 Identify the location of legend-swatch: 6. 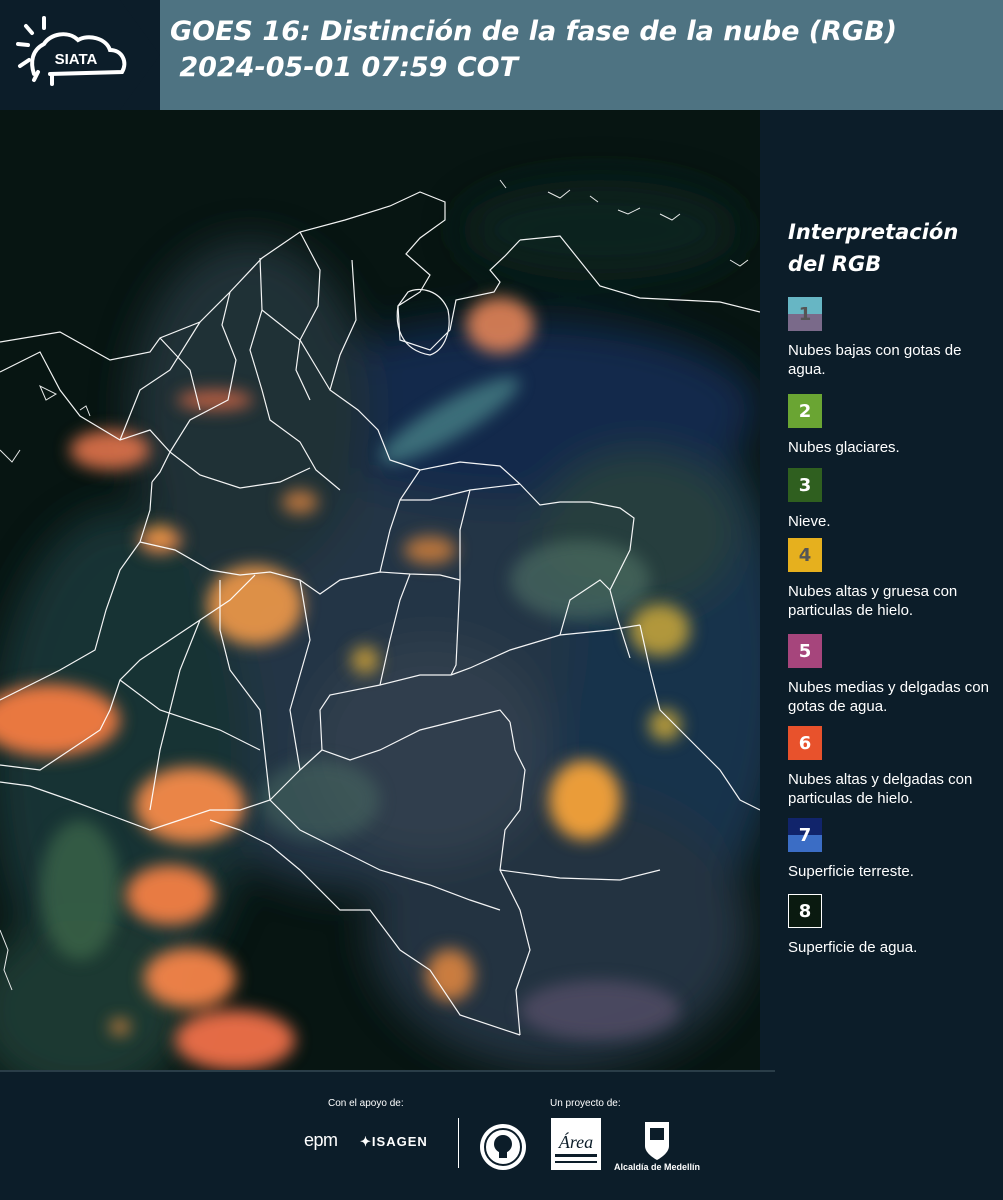
(805, 743).